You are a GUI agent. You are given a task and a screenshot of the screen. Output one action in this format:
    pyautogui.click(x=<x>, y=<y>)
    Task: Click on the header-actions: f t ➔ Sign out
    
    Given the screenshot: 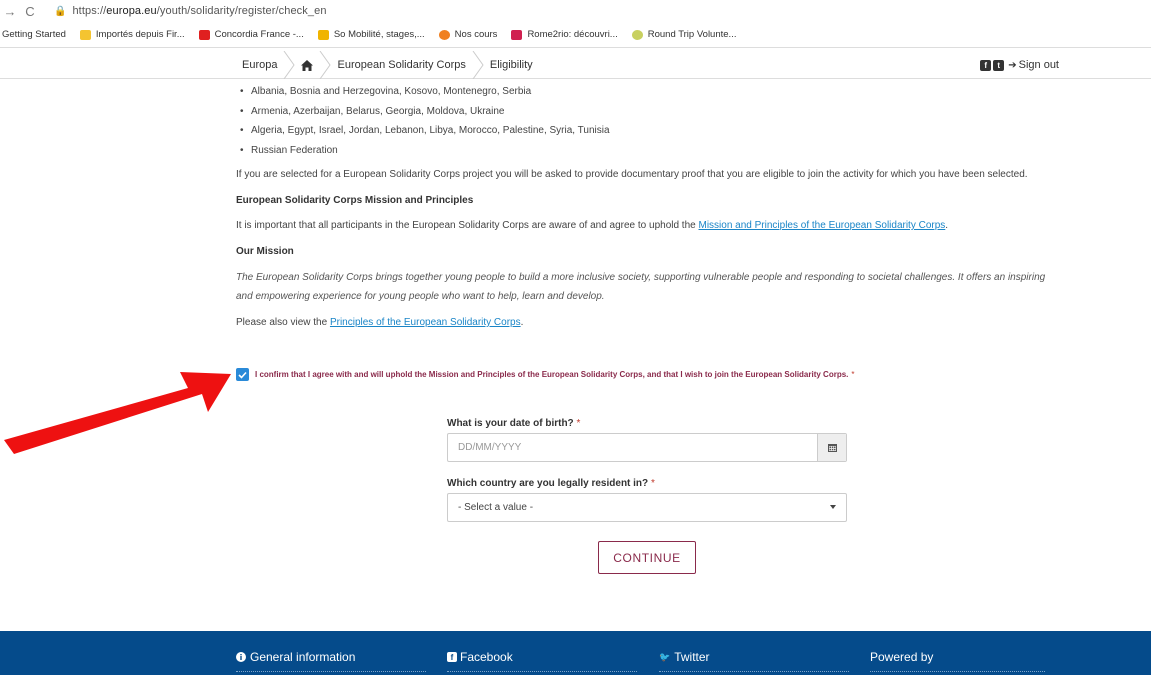 What is the action you would take?
    pyautogui.click(x=1019, y=65)
    